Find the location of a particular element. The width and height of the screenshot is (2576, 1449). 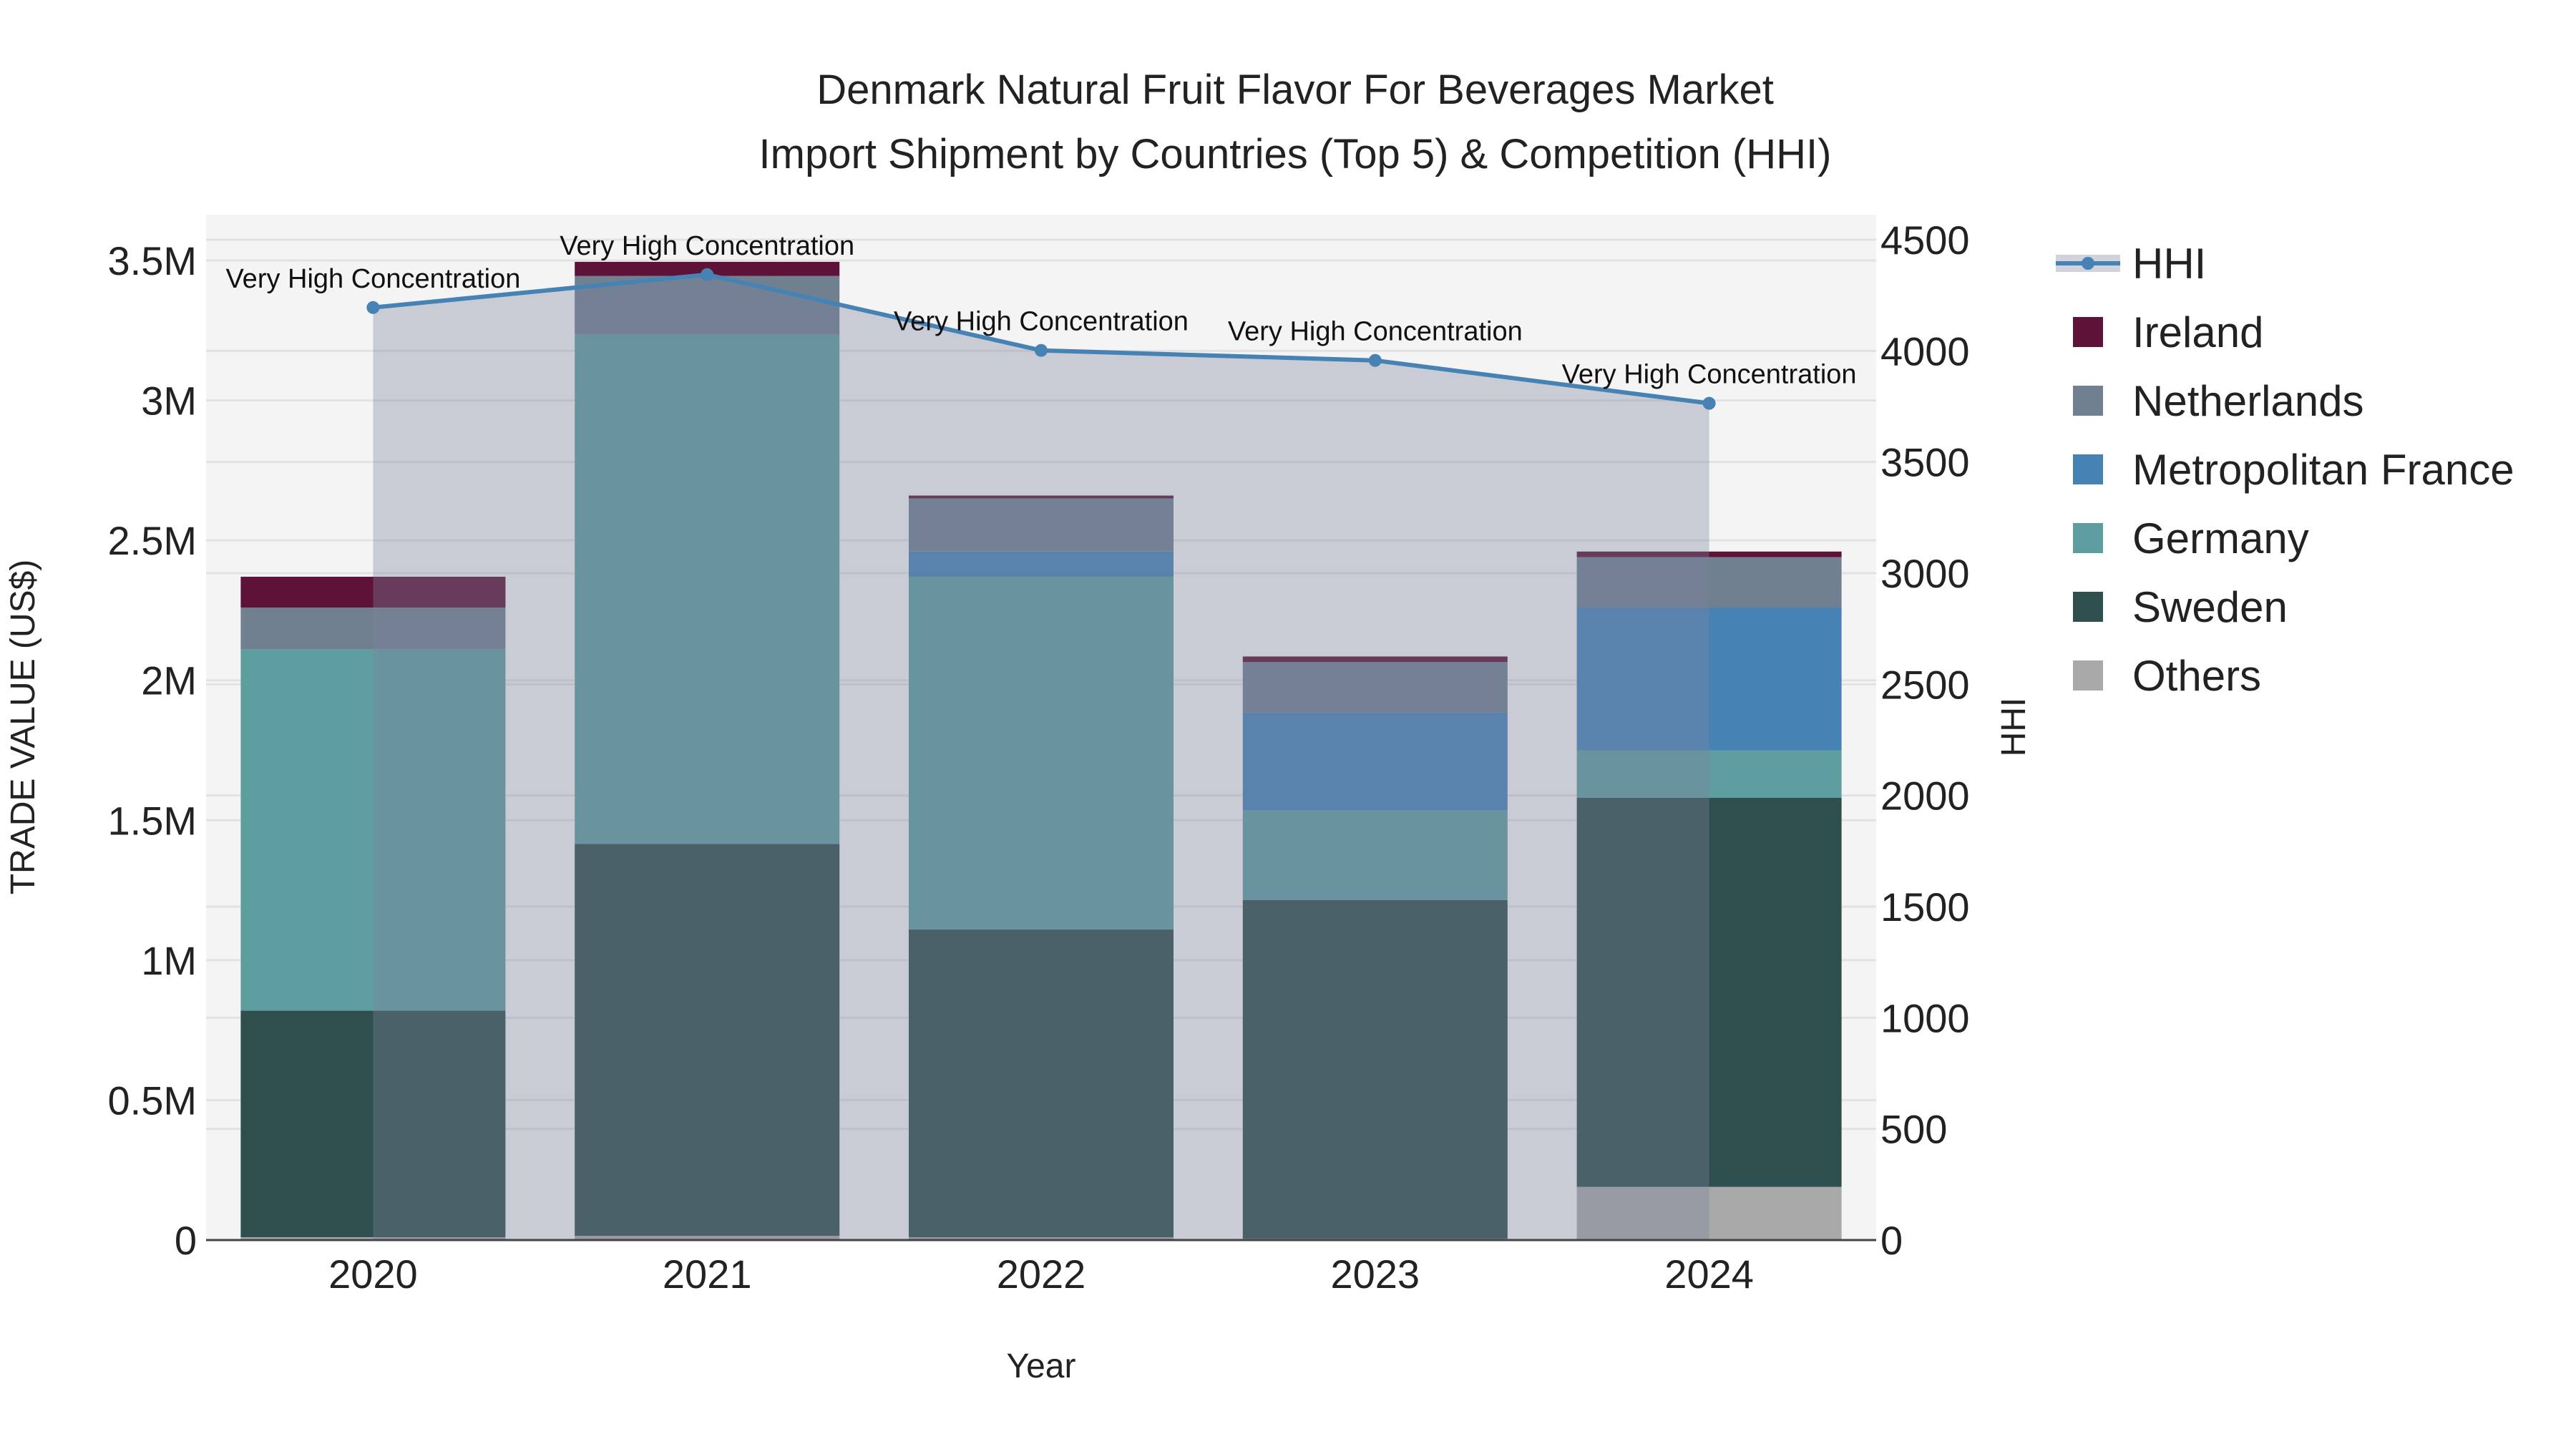

x-tick-label: 2023 is located at coordinates (1375, 1274).